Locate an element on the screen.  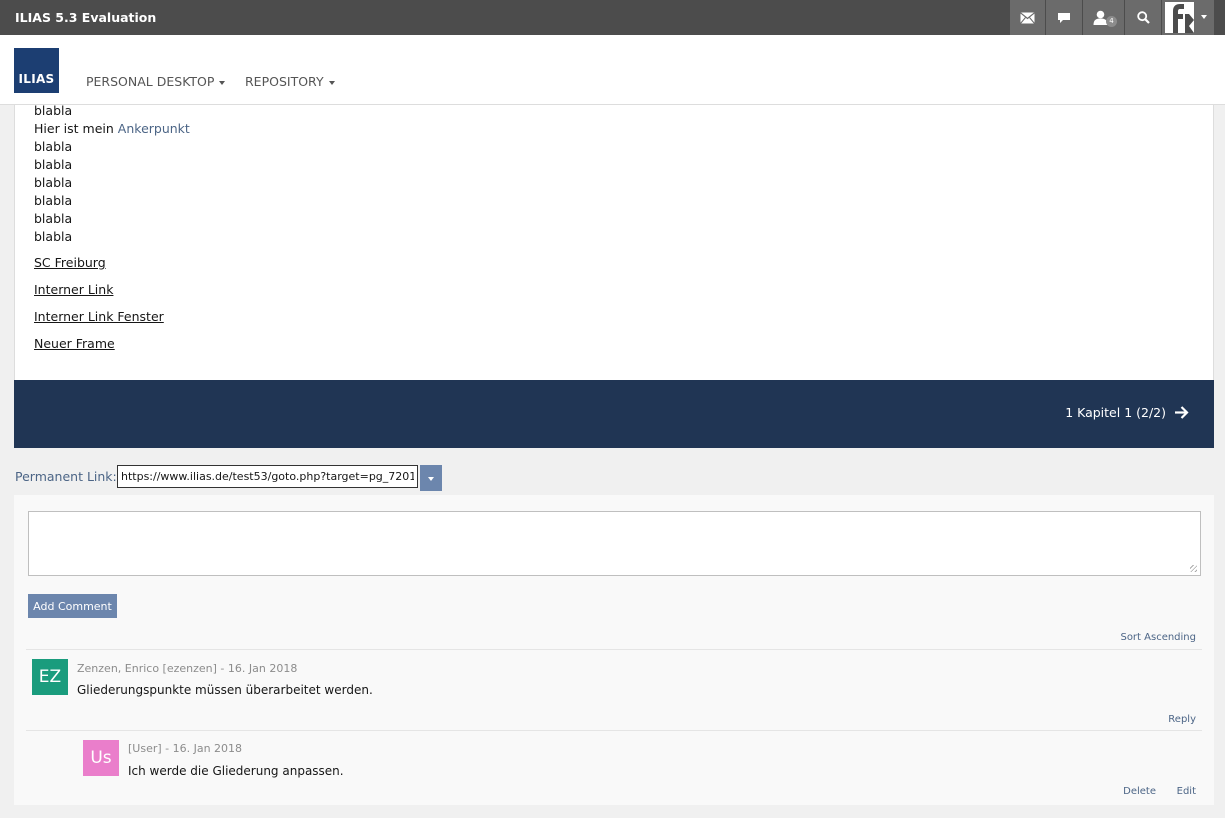
comment-meta: [User] - 16. Jan 2018 is located at coordinates (185, 748).